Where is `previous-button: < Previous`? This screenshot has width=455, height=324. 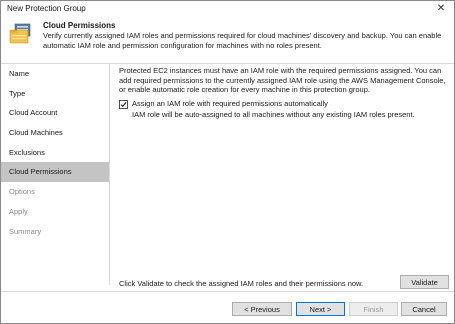
previous-button: < Previous is located at coordinates (262, 309).